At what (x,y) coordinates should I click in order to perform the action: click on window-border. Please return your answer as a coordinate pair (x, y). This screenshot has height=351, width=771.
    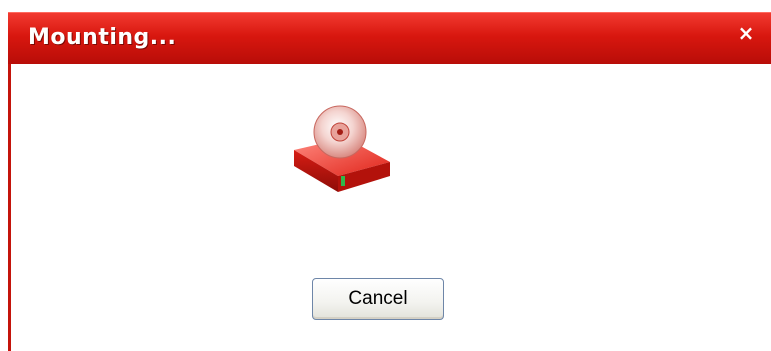
    Looking at the image, I should click on (9, 207).